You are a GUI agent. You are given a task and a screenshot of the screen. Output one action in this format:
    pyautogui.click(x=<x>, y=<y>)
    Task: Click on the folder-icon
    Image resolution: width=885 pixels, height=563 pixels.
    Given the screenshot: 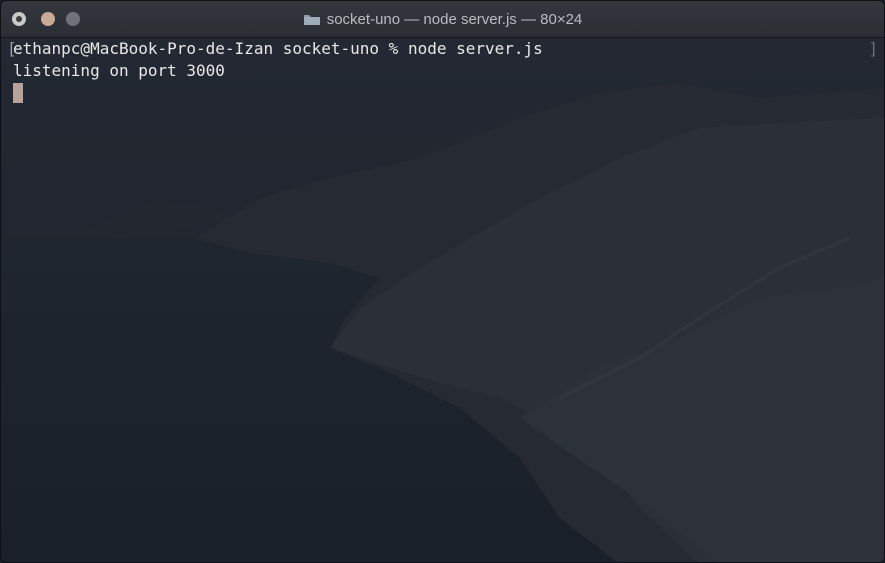 What is the action you would take?
    pyautogui.click(x=312, y=19)
    